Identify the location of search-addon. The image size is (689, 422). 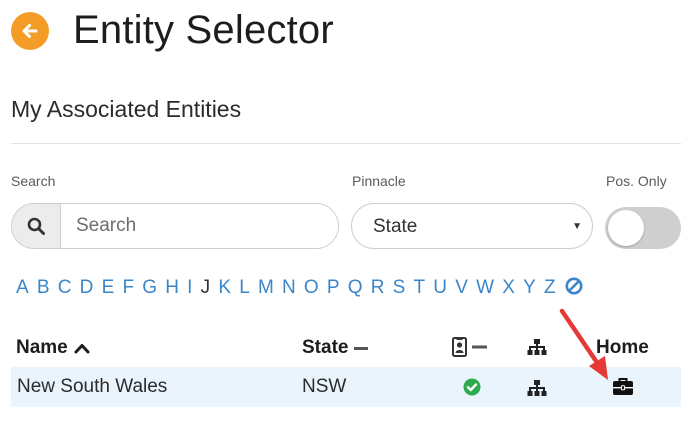
(36, 226).